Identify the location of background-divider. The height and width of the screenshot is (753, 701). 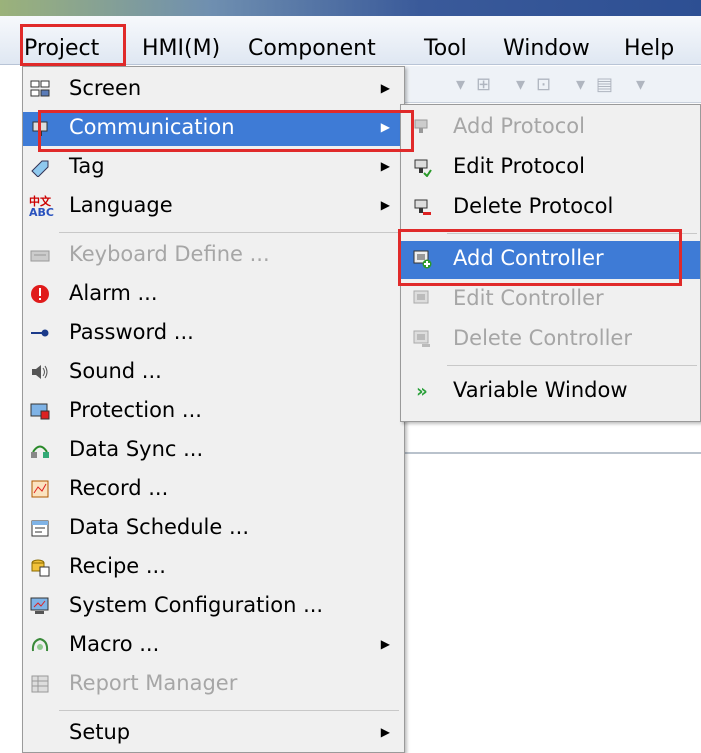
(553, 453).